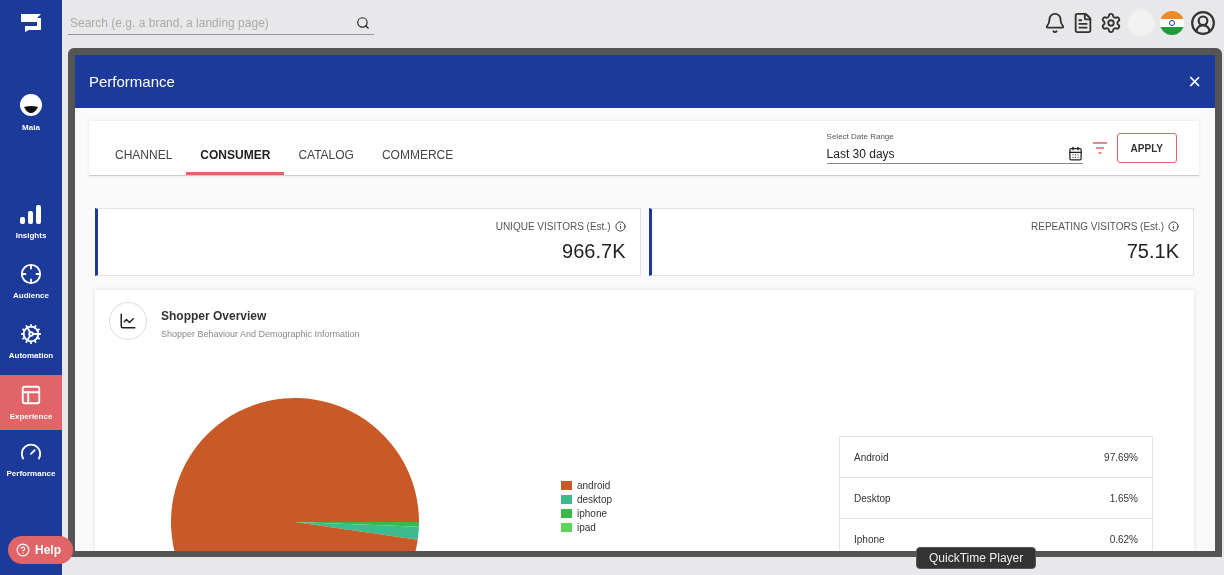 The height and width of the screenshot is (575, 1224). Describe the element at coordinates (326, 156) in the screenshot. I see `tab: CATALOG` at that location.